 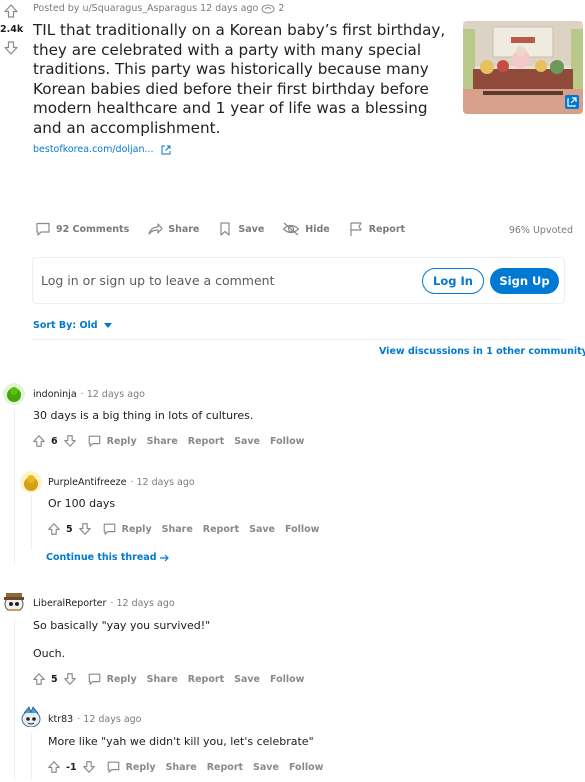 I want to click on comments-button: 92 Comments, so click(x=82, y=229).